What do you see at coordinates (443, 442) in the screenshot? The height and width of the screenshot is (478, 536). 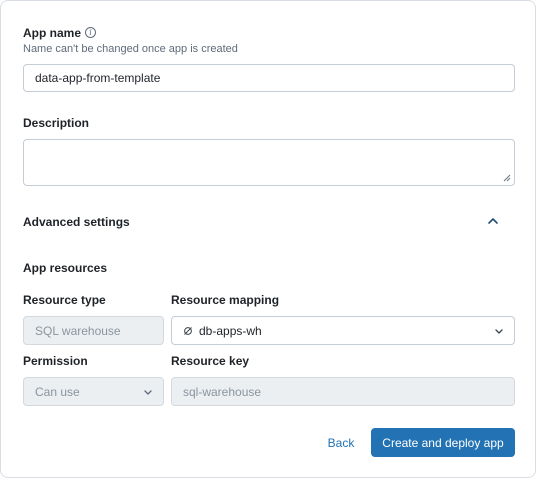 I see `create-and-deploy-button: Create and deploy app` at bounding box center [443, 442].